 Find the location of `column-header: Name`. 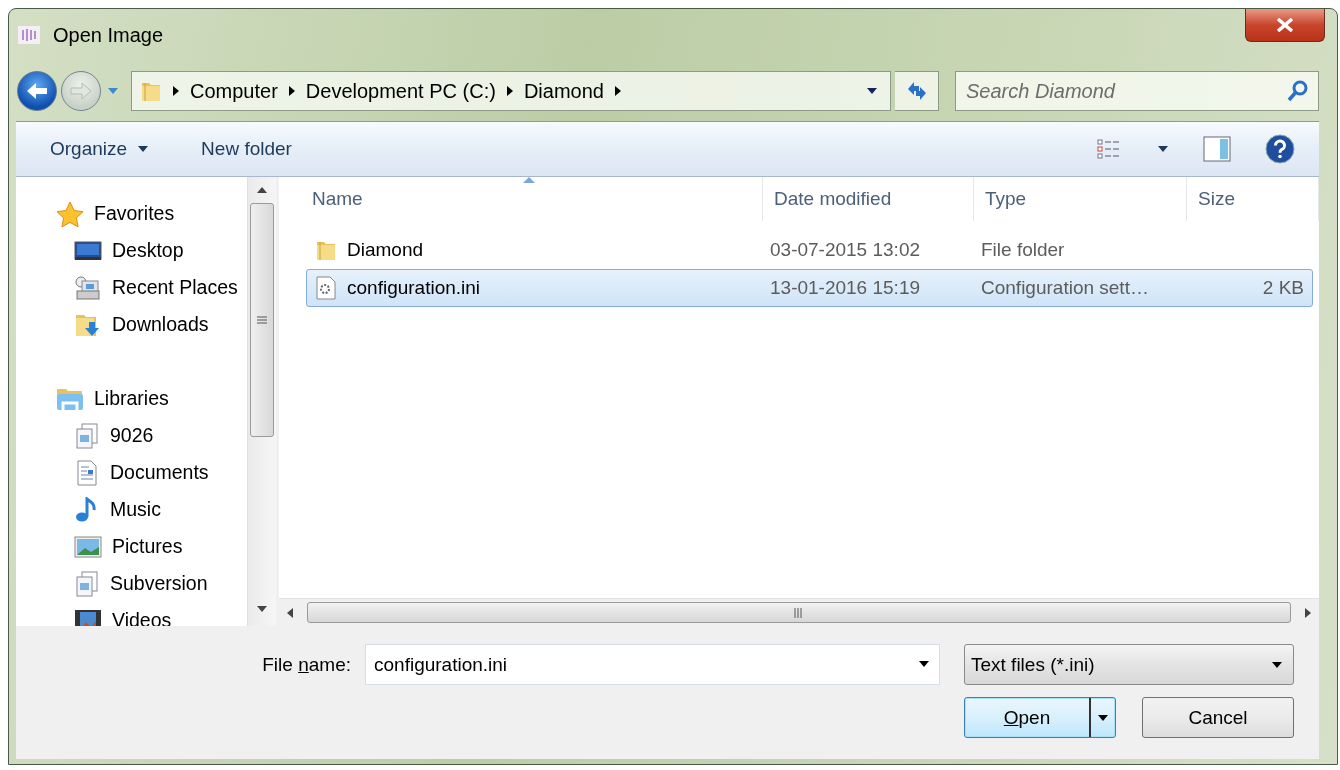

column-header: Name is located at coordinates (521, 199).